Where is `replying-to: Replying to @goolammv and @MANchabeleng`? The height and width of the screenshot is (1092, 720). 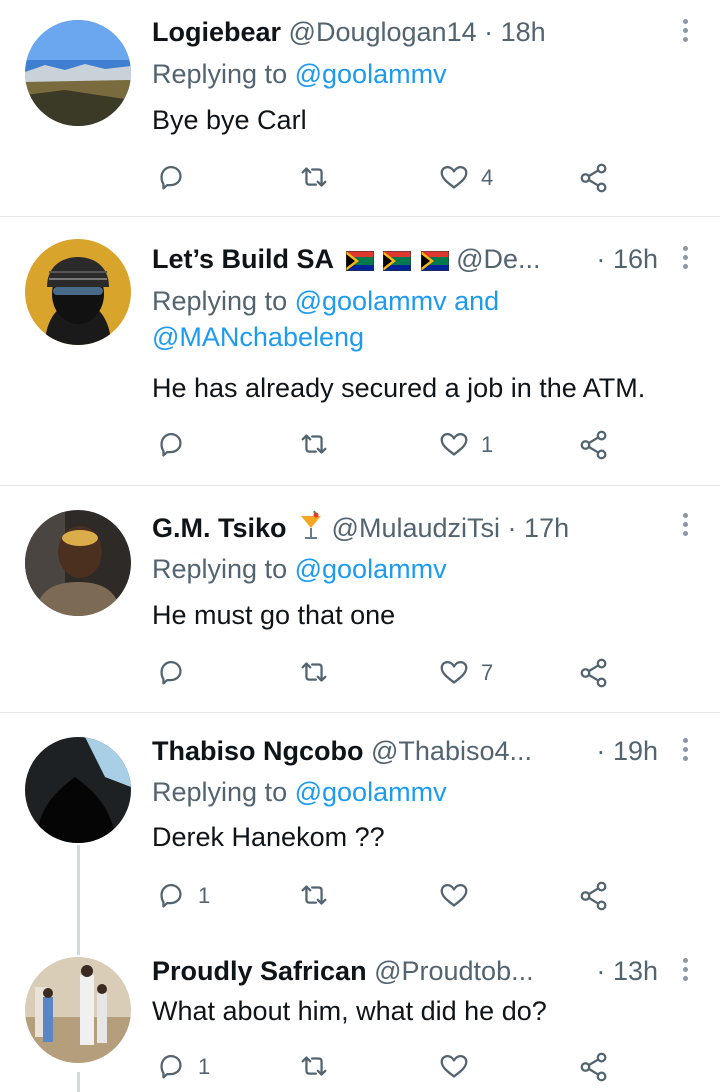
replying-to: Replying to @goolammv and @MANchabeleng is located at coordinates (352, 319).